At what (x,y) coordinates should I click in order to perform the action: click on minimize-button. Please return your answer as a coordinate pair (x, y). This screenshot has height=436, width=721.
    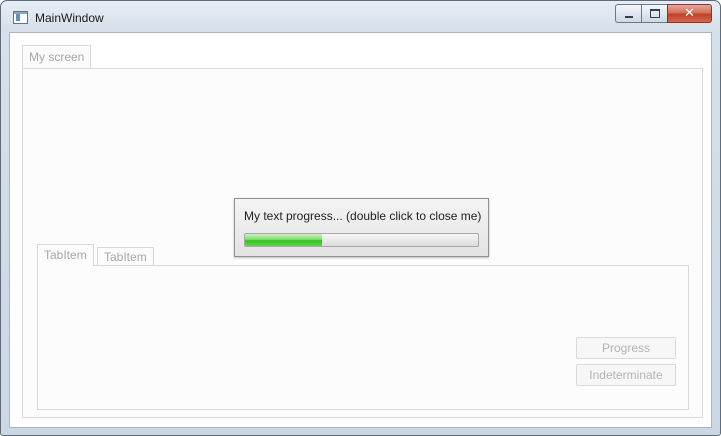
    Looking at the image, I should click on (628, 13).